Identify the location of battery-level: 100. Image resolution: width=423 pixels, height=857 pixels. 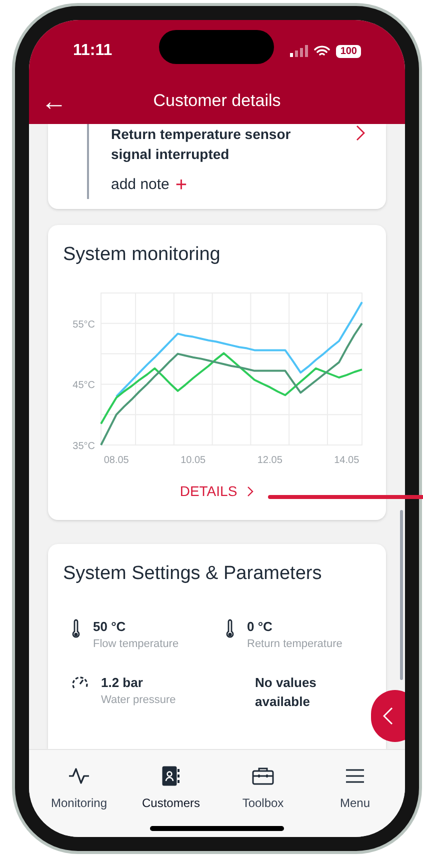
(348, 51).